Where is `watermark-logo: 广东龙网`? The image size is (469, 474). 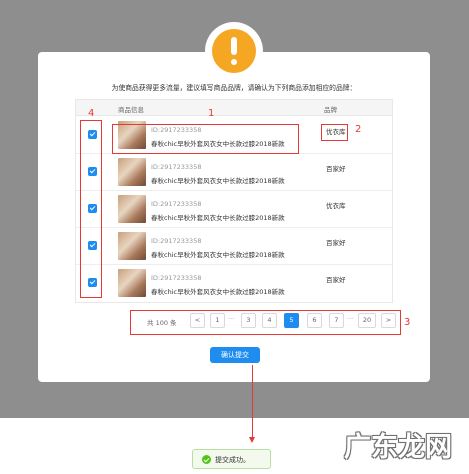
watermark-logo: 广东龙网 is located at coordinates (398, 447).